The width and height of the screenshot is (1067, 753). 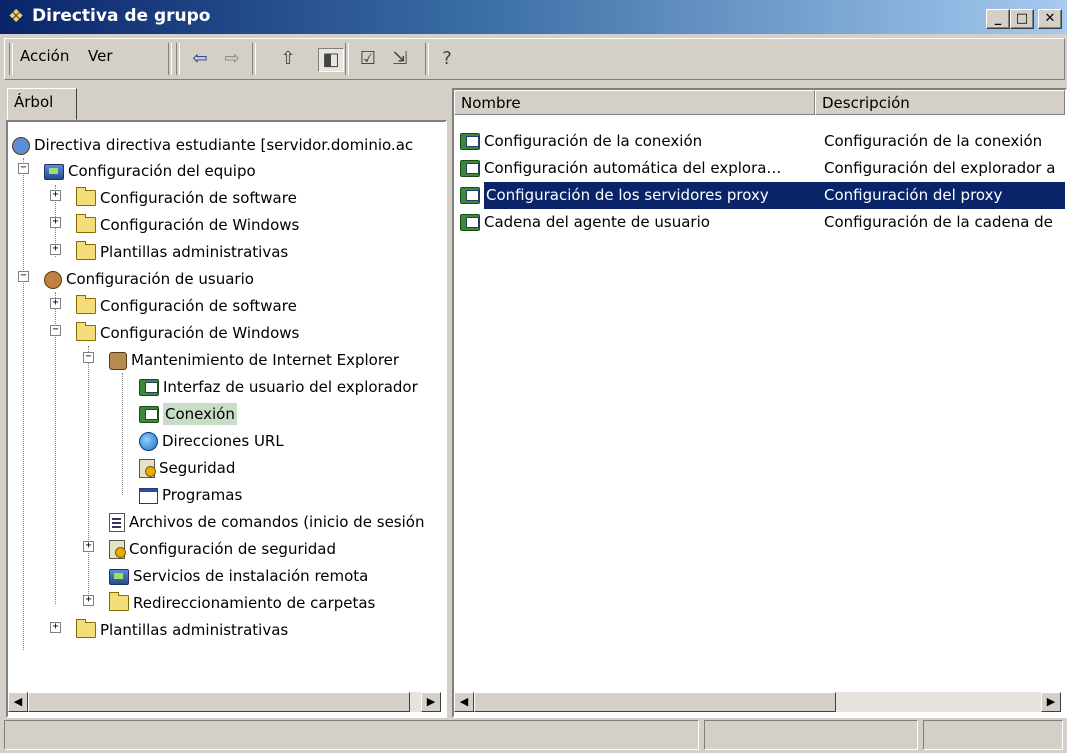 I want to click on toolbar, so click(x=534, y=59).